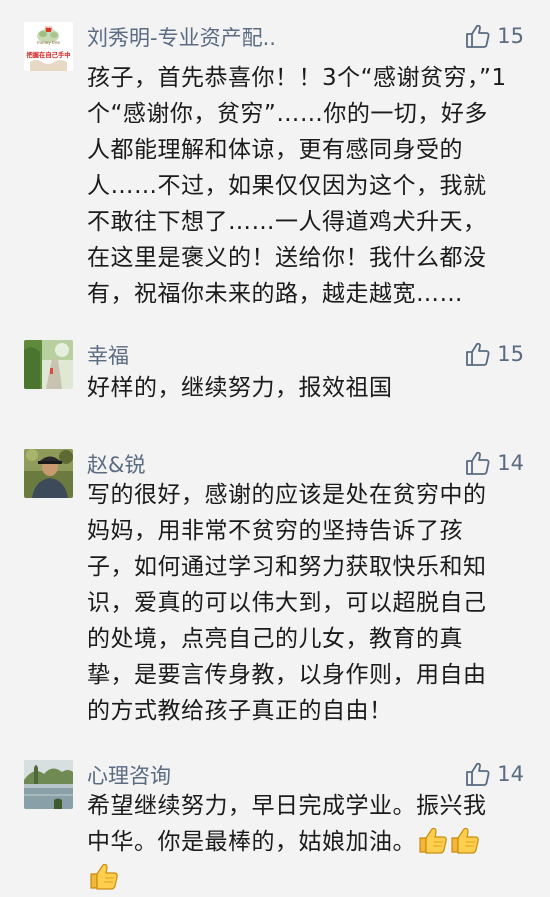 The height and width of the screenshot is (897, 550). I want to click on svg-text: 银脉, so click(49, 28).